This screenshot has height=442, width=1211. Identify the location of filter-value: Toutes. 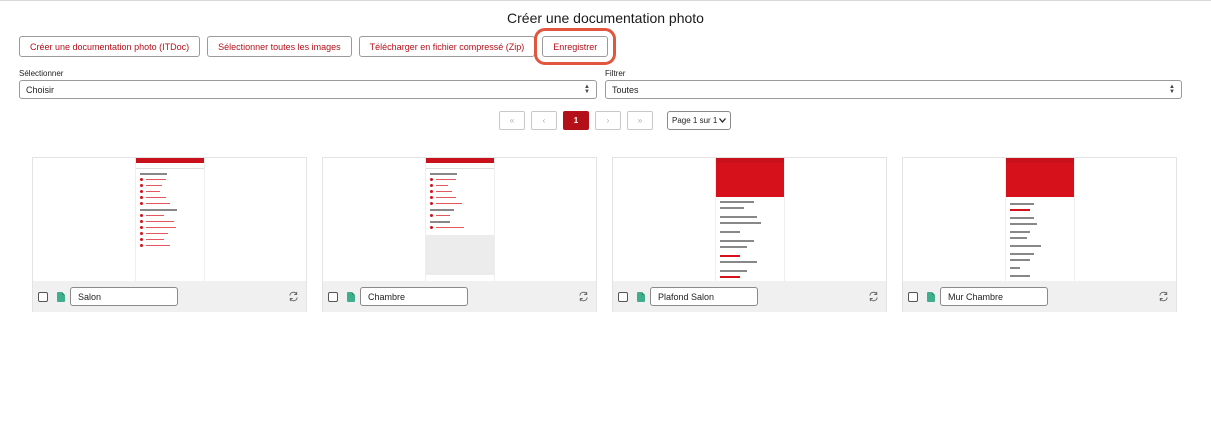
(625, 89).